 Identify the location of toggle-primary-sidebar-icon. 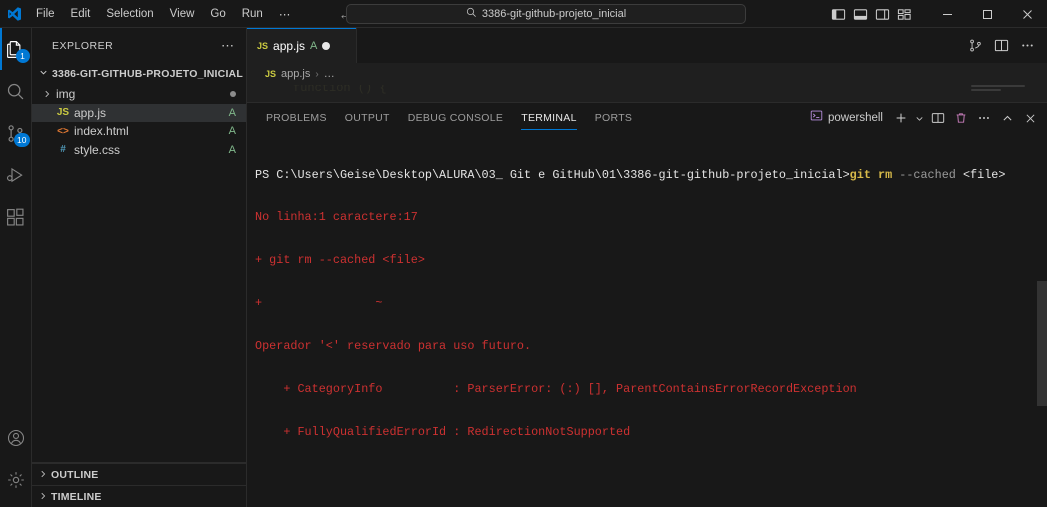
(838, 14).